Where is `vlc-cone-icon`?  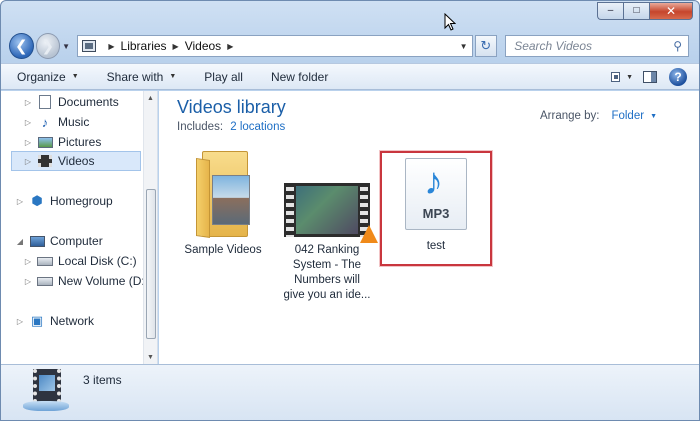
vlc-cone-icon is located at coordinates (369, 234).